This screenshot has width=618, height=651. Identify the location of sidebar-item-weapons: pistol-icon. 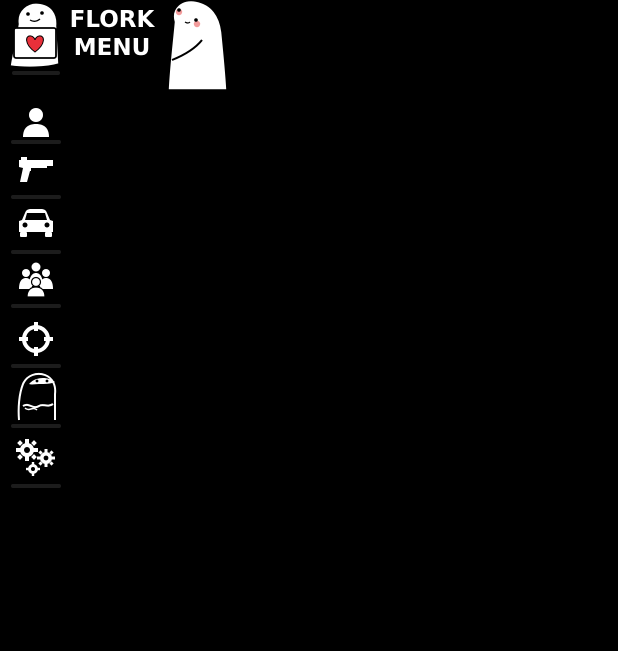
(36, 169).